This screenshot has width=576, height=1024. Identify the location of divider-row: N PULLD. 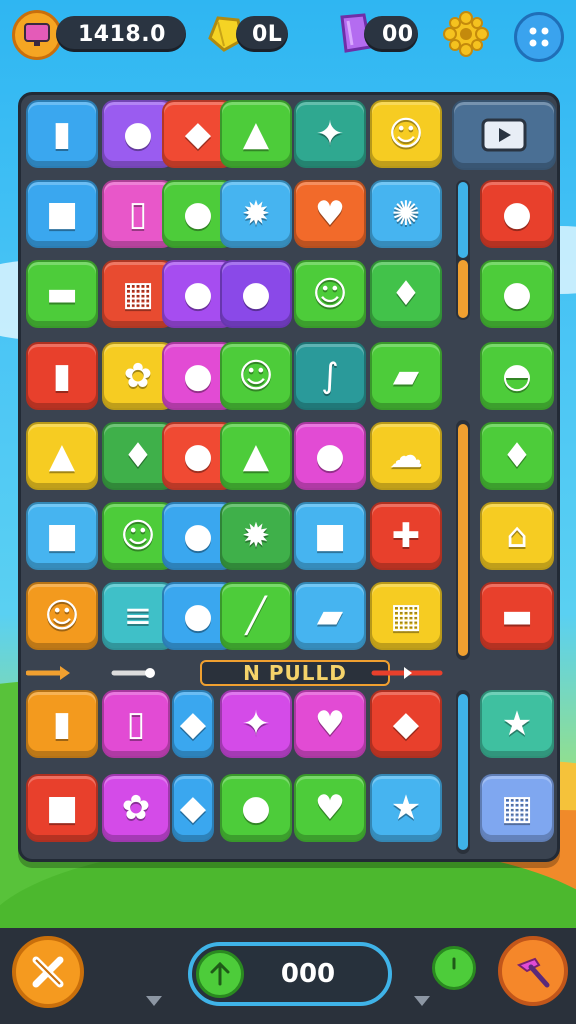
(291, 673).